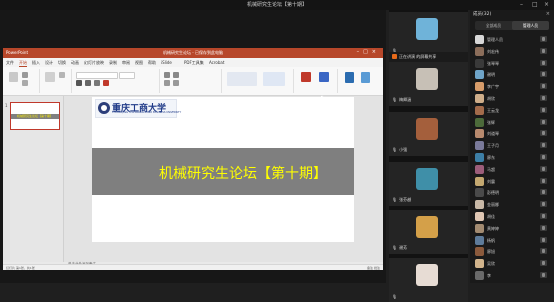  I want to click on clipboard-group, so click(22, 81).